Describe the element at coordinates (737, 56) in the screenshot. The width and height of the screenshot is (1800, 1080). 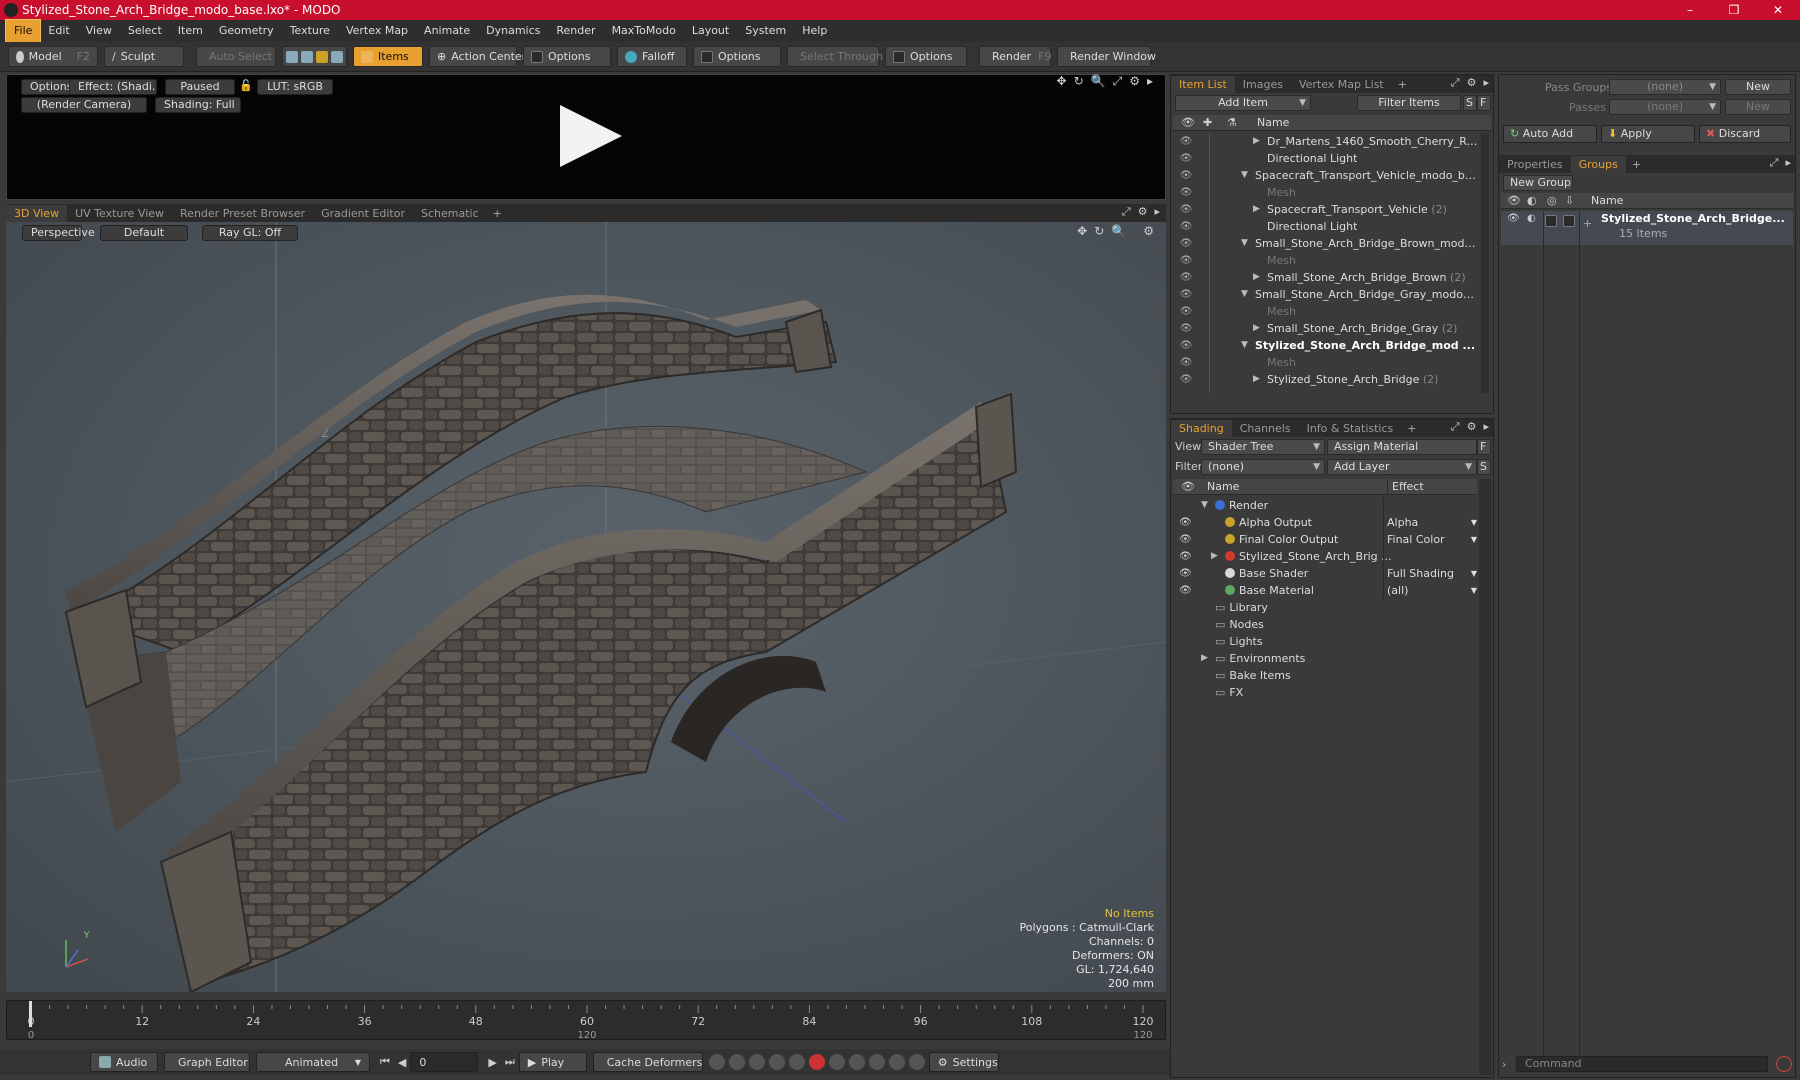
I see `falloff-options-button: Options` at that location.